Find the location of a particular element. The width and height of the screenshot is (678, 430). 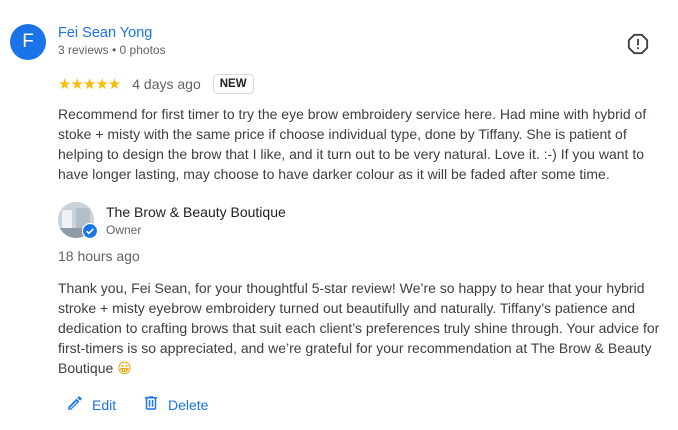

owner-role: Owner is located at coordinates (124, 230).